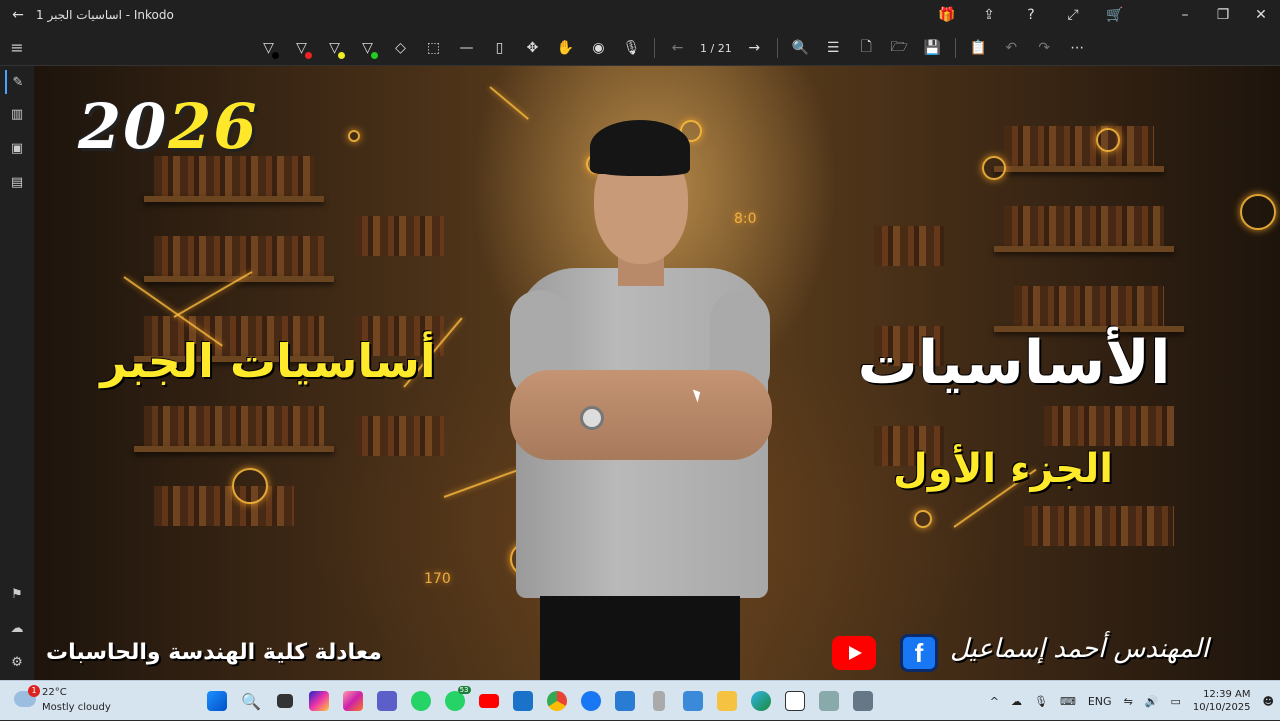 This screenshot has width=1280, height=721. Describe the element at coordinates (509, 103) in the screenshot. I see `glowing-line` at that location.